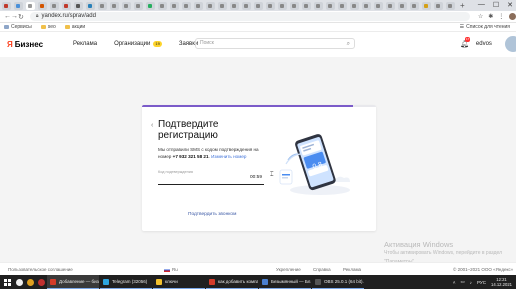 The height and width of the screenshot is (289, 516). What do you see at coordinates (85, 44) in the screenshot?
I see `nav-reklama: Реклама` at bounding box center [85, 44].